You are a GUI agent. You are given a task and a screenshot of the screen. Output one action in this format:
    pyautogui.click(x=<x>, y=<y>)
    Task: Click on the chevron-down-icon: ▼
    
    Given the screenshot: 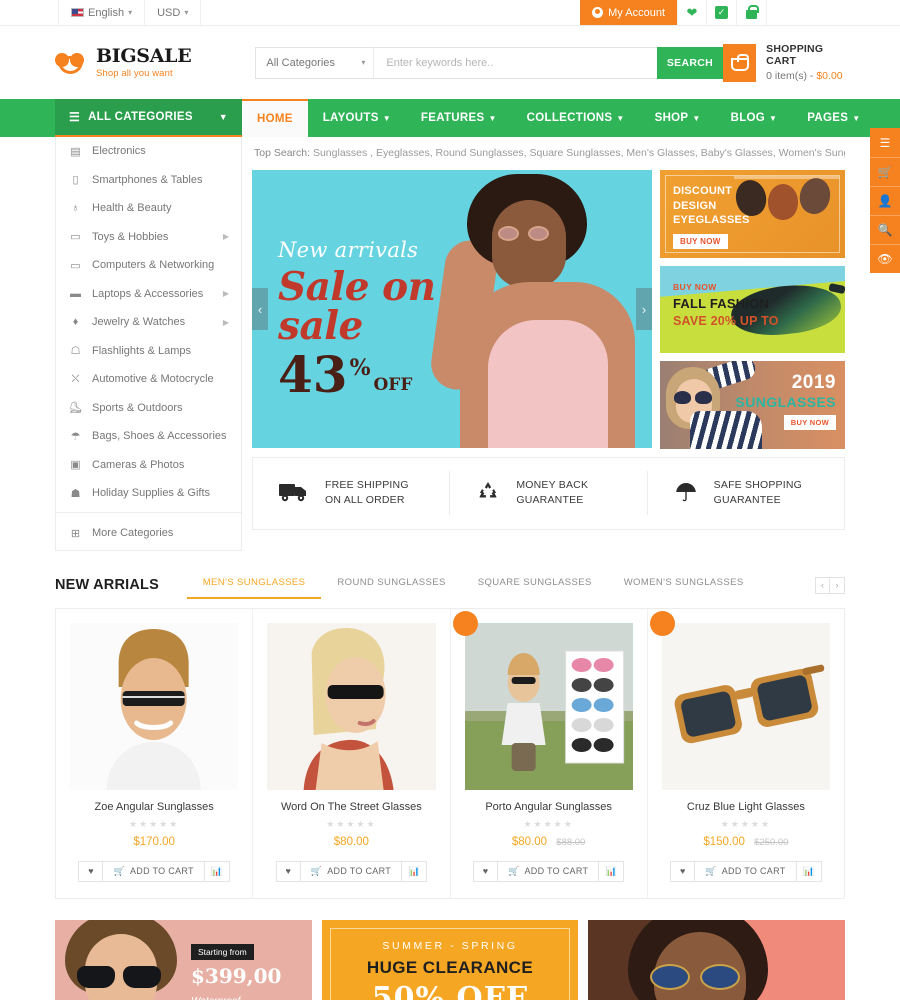 What is the action you would take?
    pyautogui.click(x=856, y=118)
    